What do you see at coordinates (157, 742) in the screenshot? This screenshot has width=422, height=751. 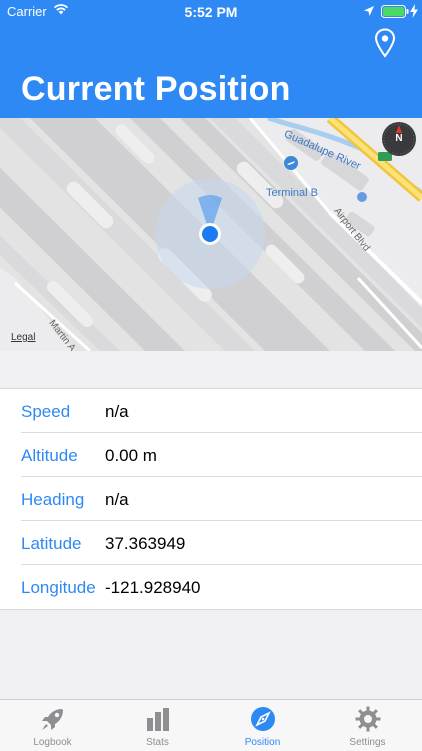 I see `tab-stats-label: Stats` at bounding box center [157, 742].